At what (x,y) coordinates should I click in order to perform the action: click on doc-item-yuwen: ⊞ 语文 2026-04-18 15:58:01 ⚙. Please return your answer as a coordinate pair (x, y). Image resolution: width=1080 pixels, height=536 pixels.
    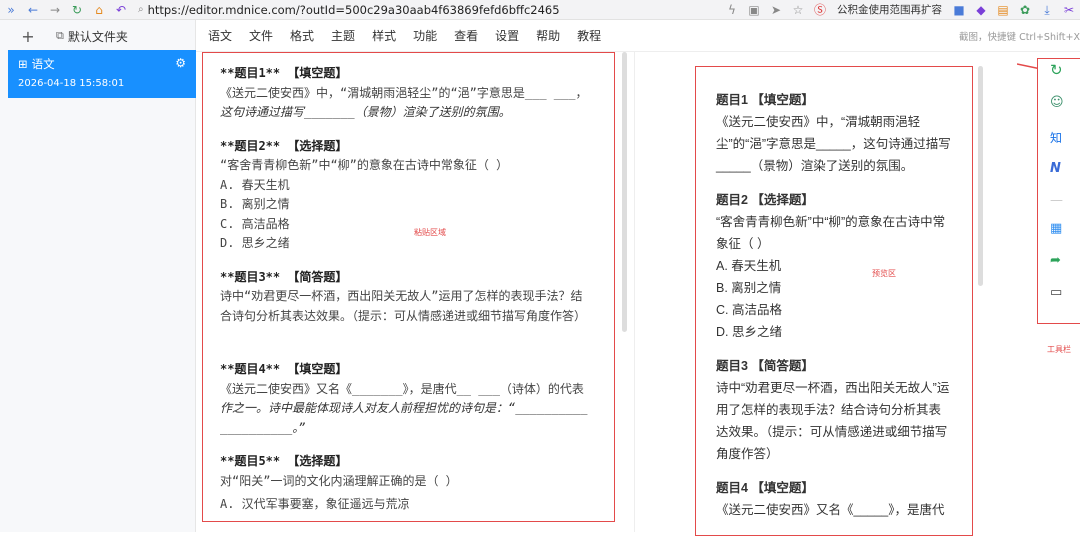
    Looking at the image, I should click on (102, 74).